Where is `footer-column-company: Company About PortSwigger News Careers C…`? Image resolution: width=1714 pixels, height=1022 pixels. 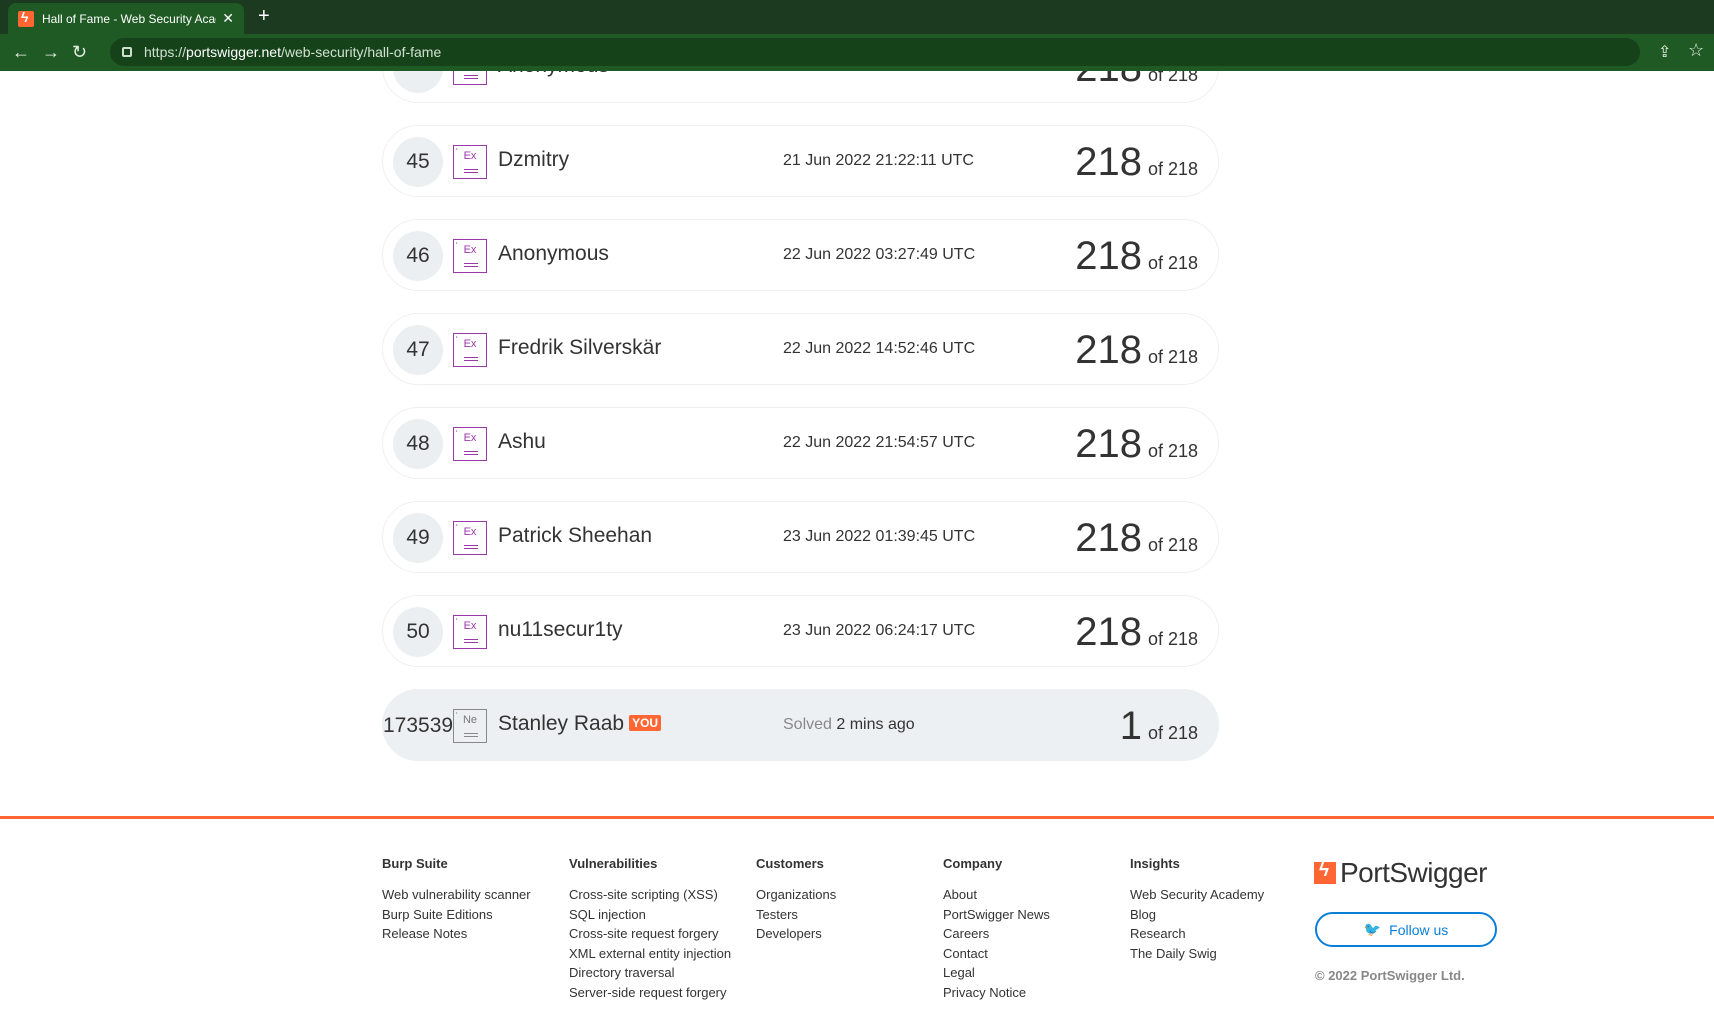 footer-column-company: Company About PortSwigger News Careers C… is located at coordinates (996, 929).